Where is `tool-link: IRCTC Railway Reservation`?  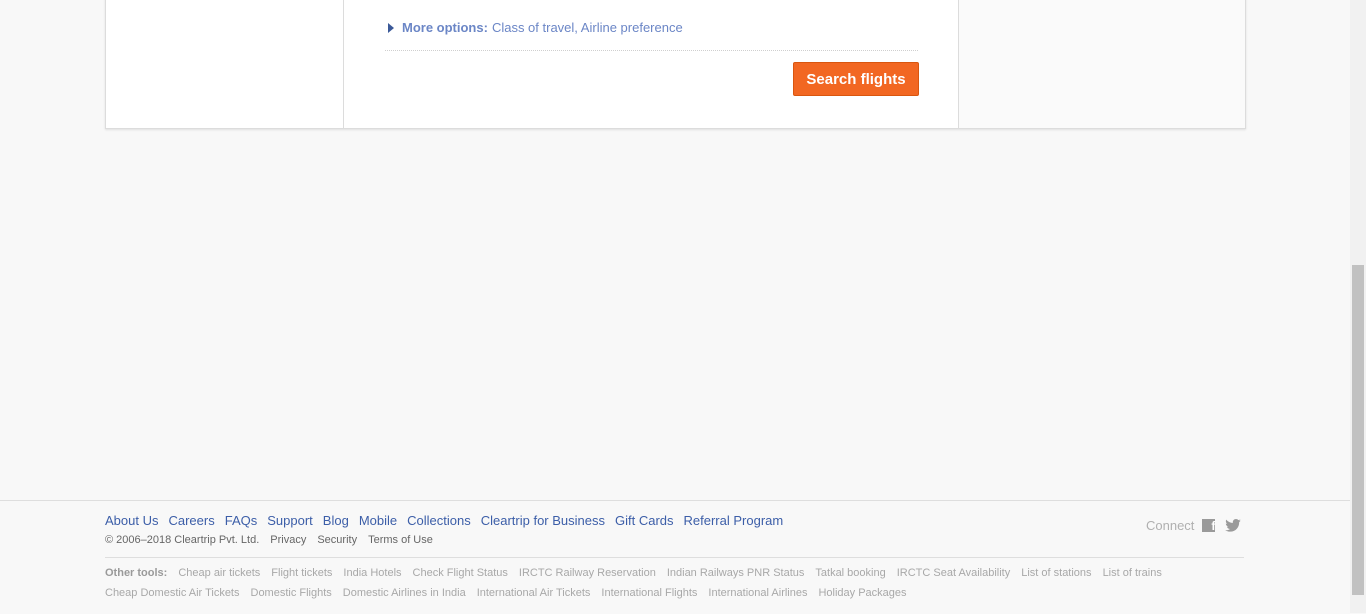 tool-link: IRCTC Railway Reservation is located at coordinates (587, 573).